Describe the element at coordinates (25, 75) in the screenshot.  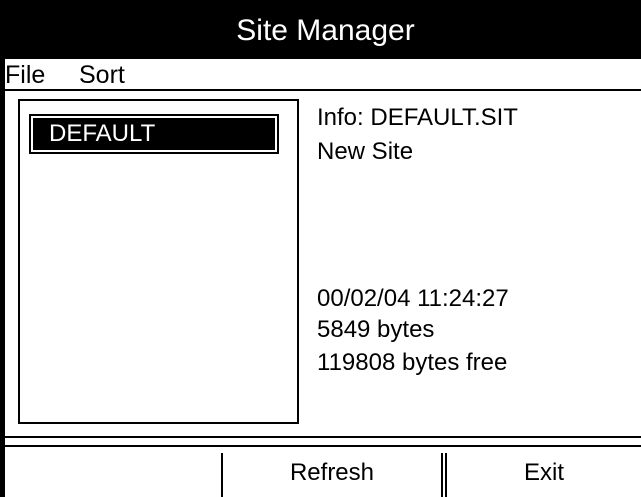
I see `menu-file: File` at that location.